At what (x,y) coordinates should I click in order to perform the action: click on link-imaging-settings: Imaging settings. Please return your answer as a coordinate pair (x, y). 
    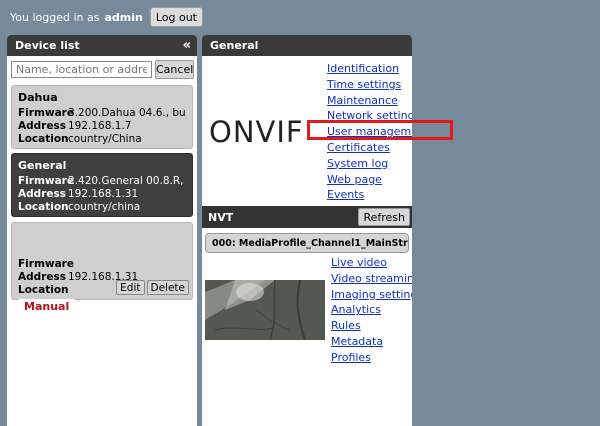
    Looking at the image, I should click on (371, 295).